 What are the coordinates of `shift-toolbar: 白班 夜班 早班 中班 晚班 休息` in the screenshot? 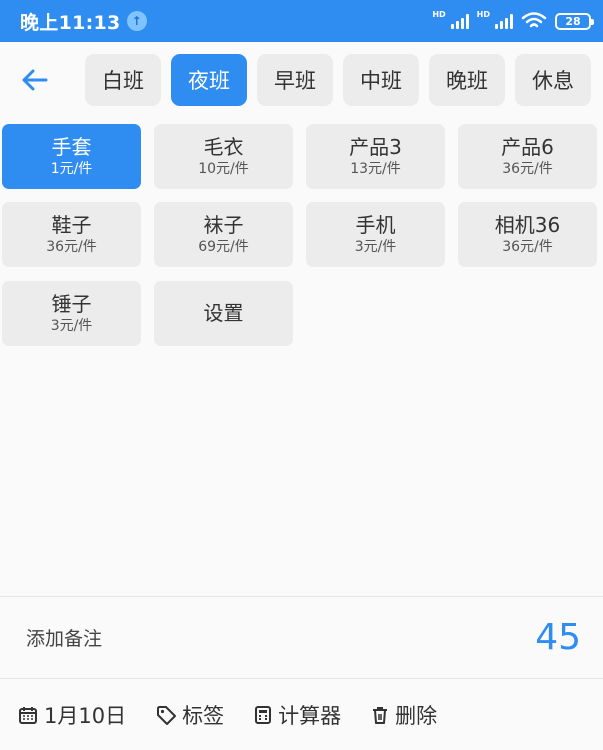 It's located at (301, 80).